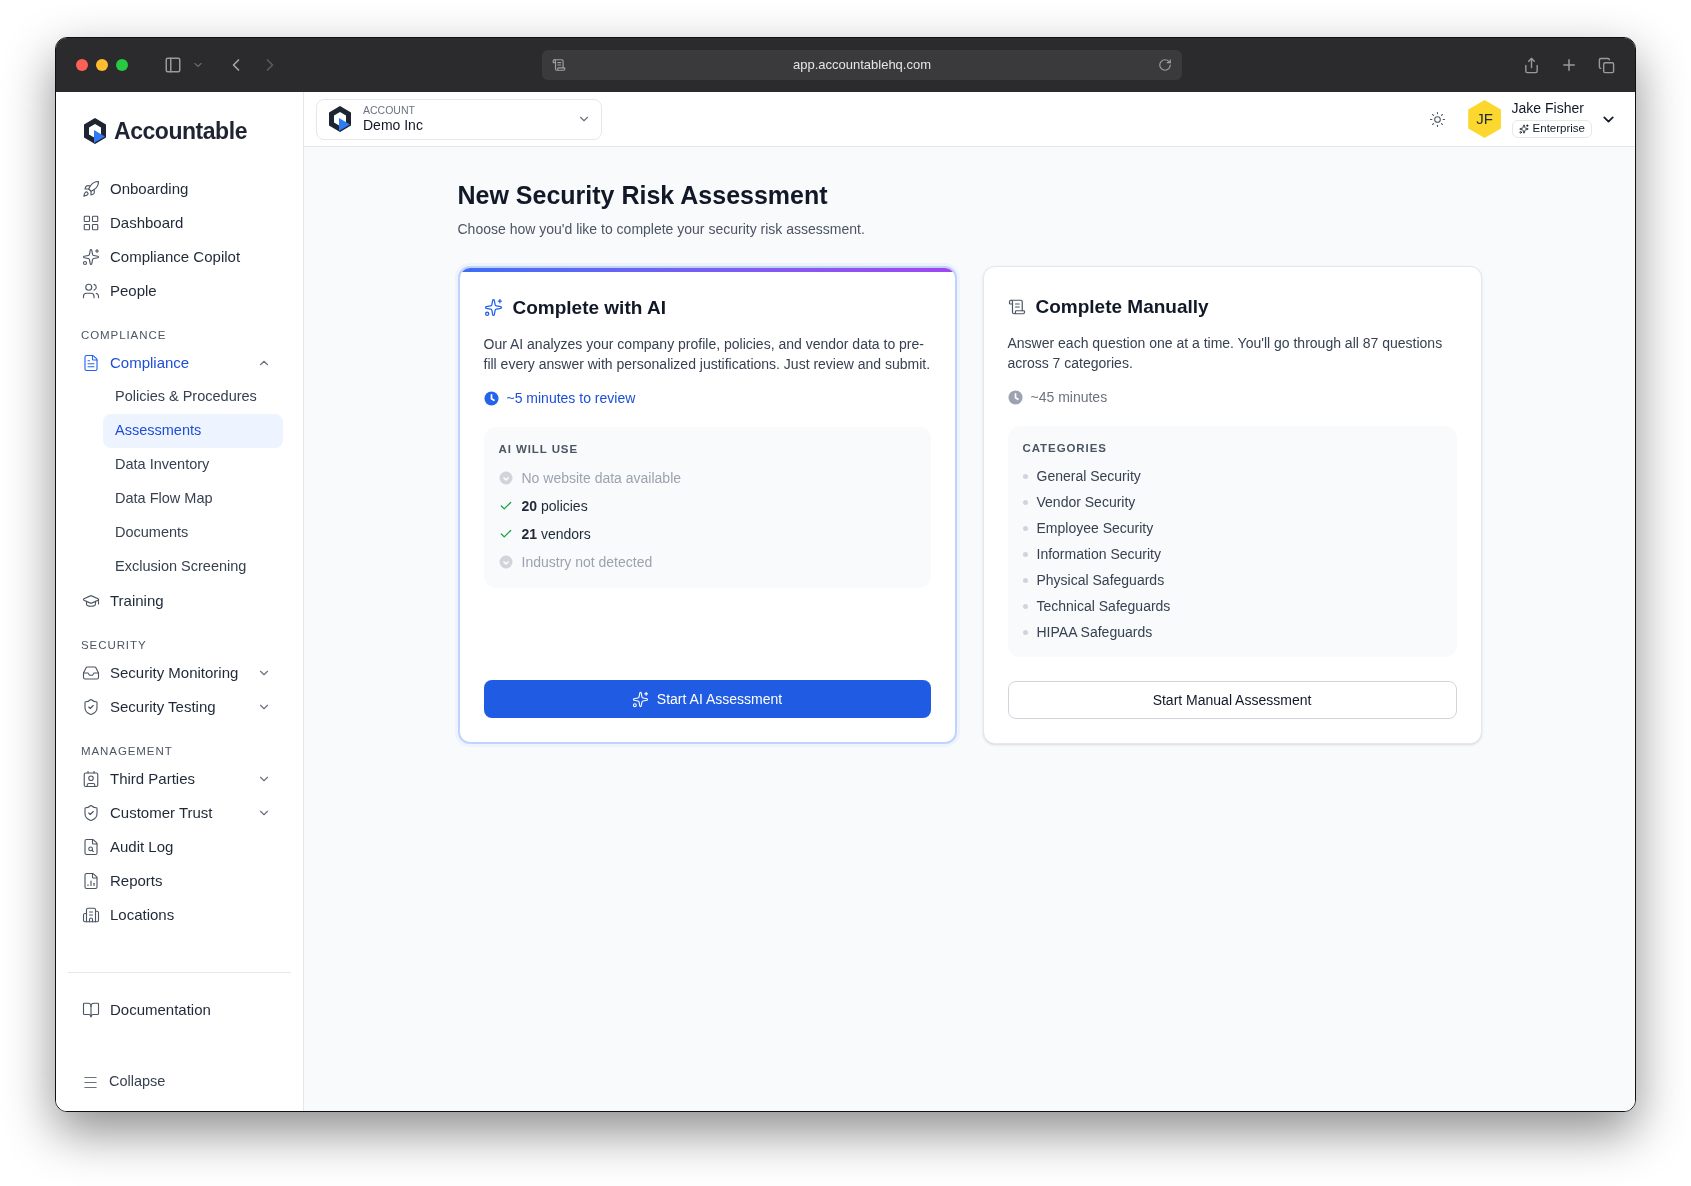 The height and width of the screenshot is (1186, 1691). Describe the element at coordinates (193, 533) in the screenshot. I see `sidebar-subitem: Documents` at that location.